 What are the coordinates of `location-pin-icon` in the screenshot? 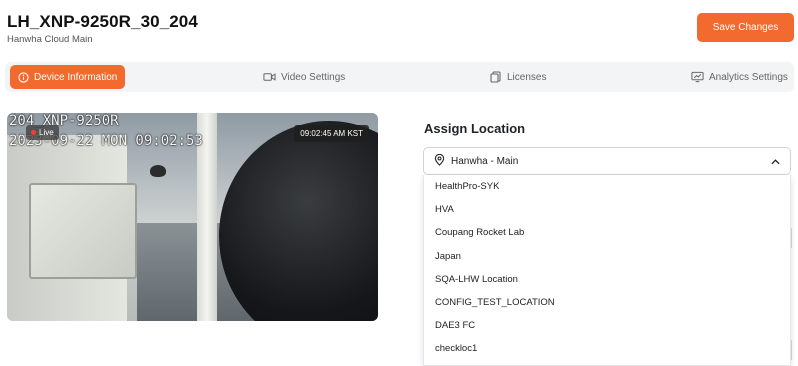 It's located at (439, 161).